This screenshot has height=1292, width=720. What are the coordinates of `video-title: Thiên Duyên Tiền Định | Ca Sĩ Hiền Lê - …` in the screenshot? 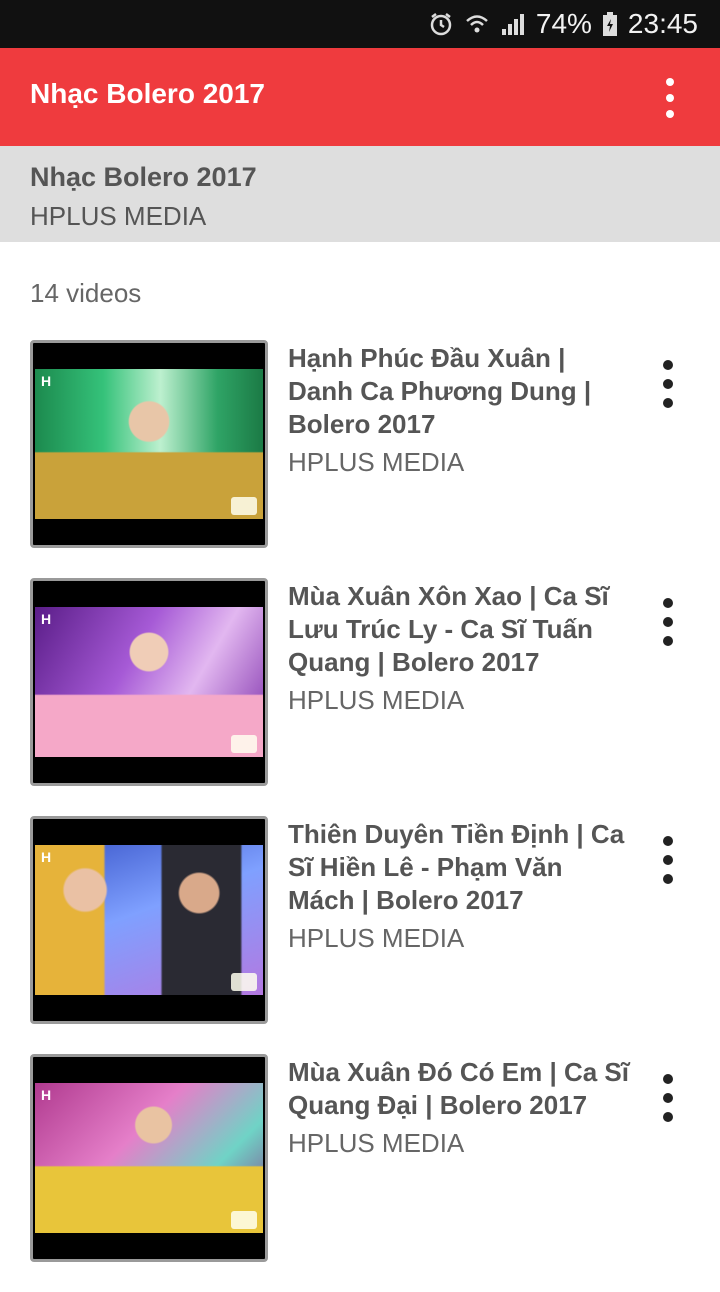 It's located at (460, 867).